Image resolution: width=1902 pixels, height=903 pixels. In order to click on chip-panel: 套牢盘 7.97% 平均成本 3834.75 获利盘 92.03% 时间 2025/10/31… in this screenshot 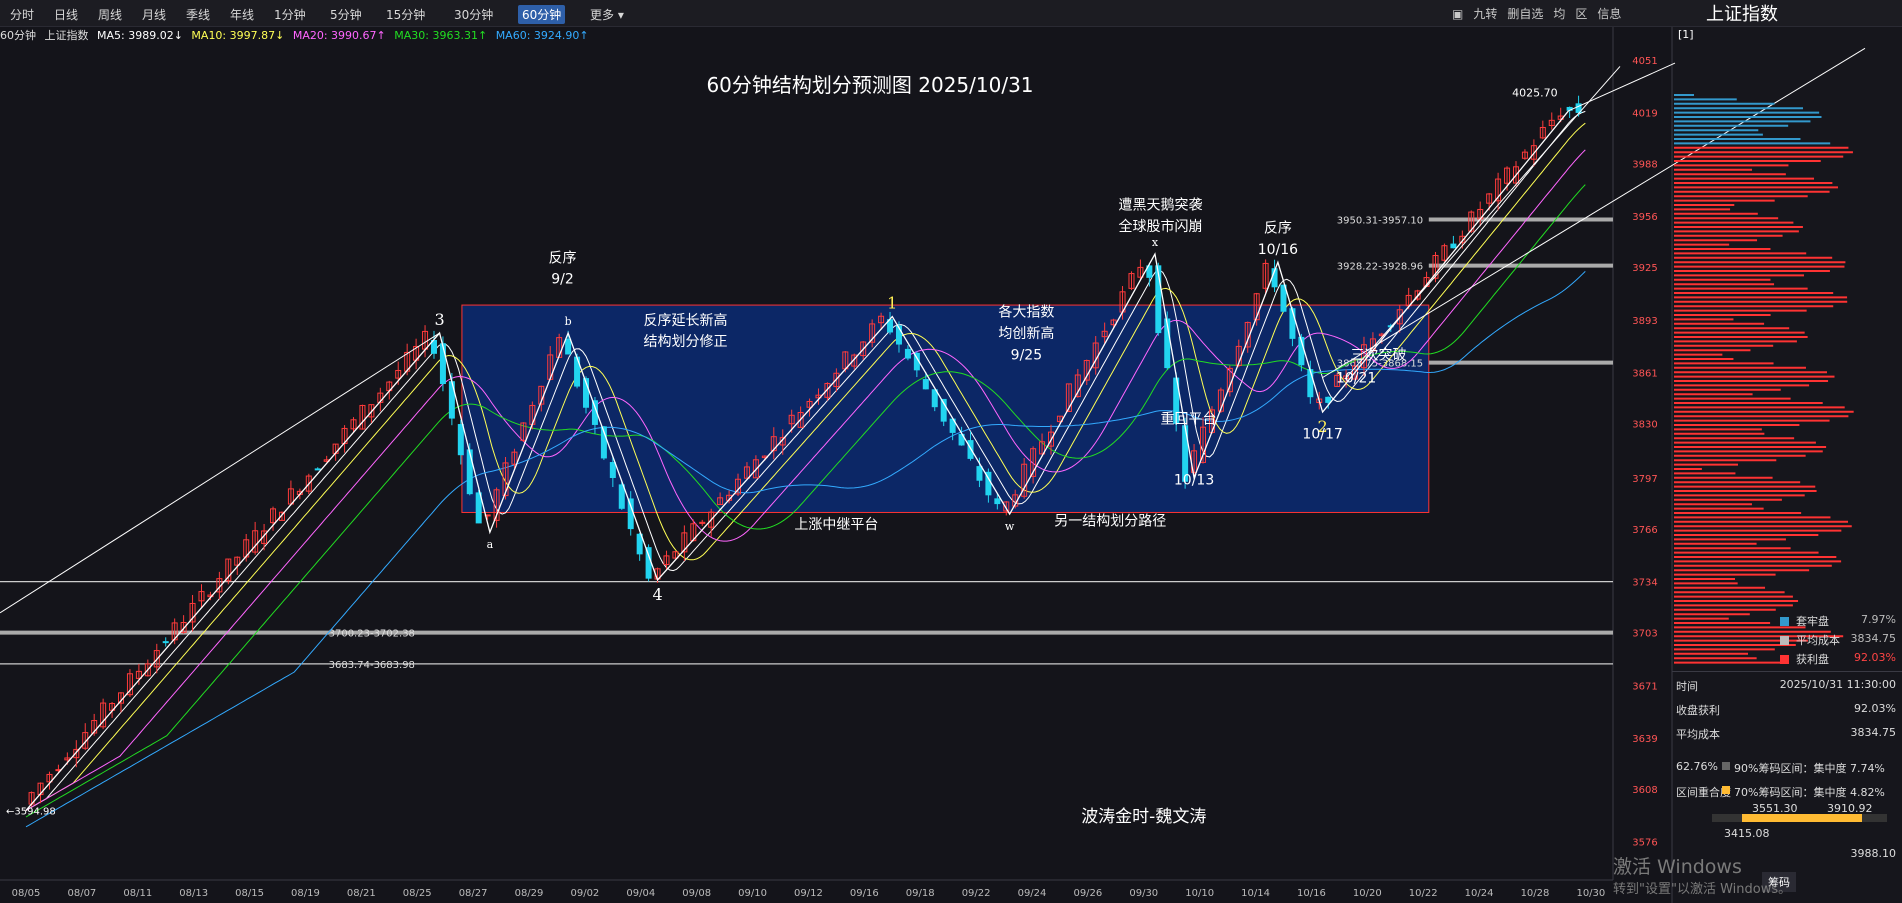, I will do `click(1787, 465)`.